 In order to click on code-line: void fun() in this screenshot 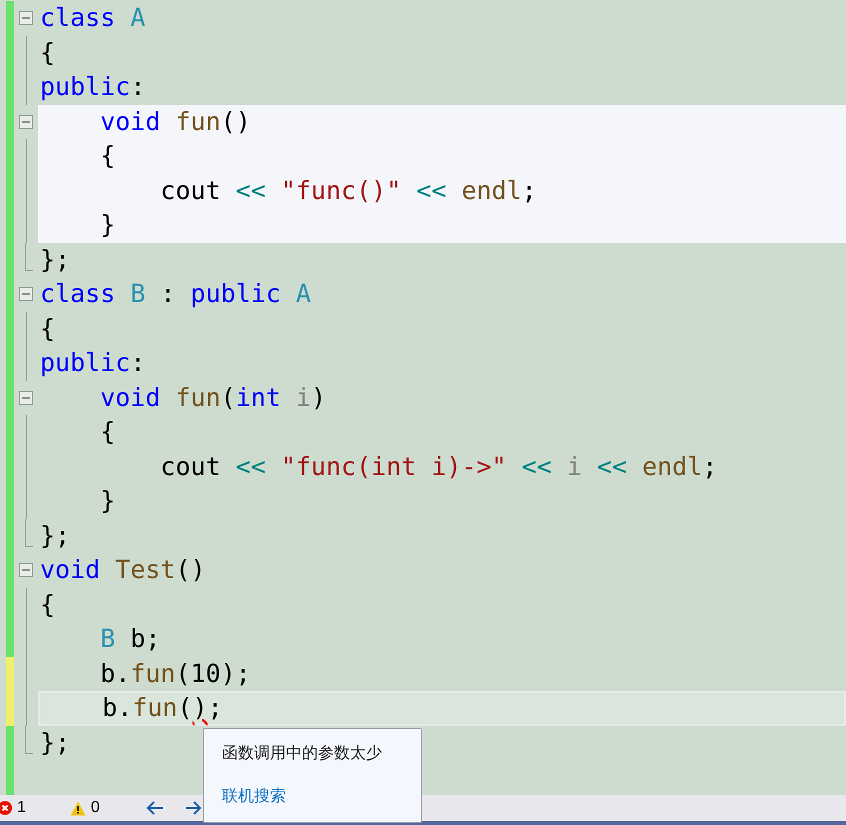, I will do `click(175, 121)`.